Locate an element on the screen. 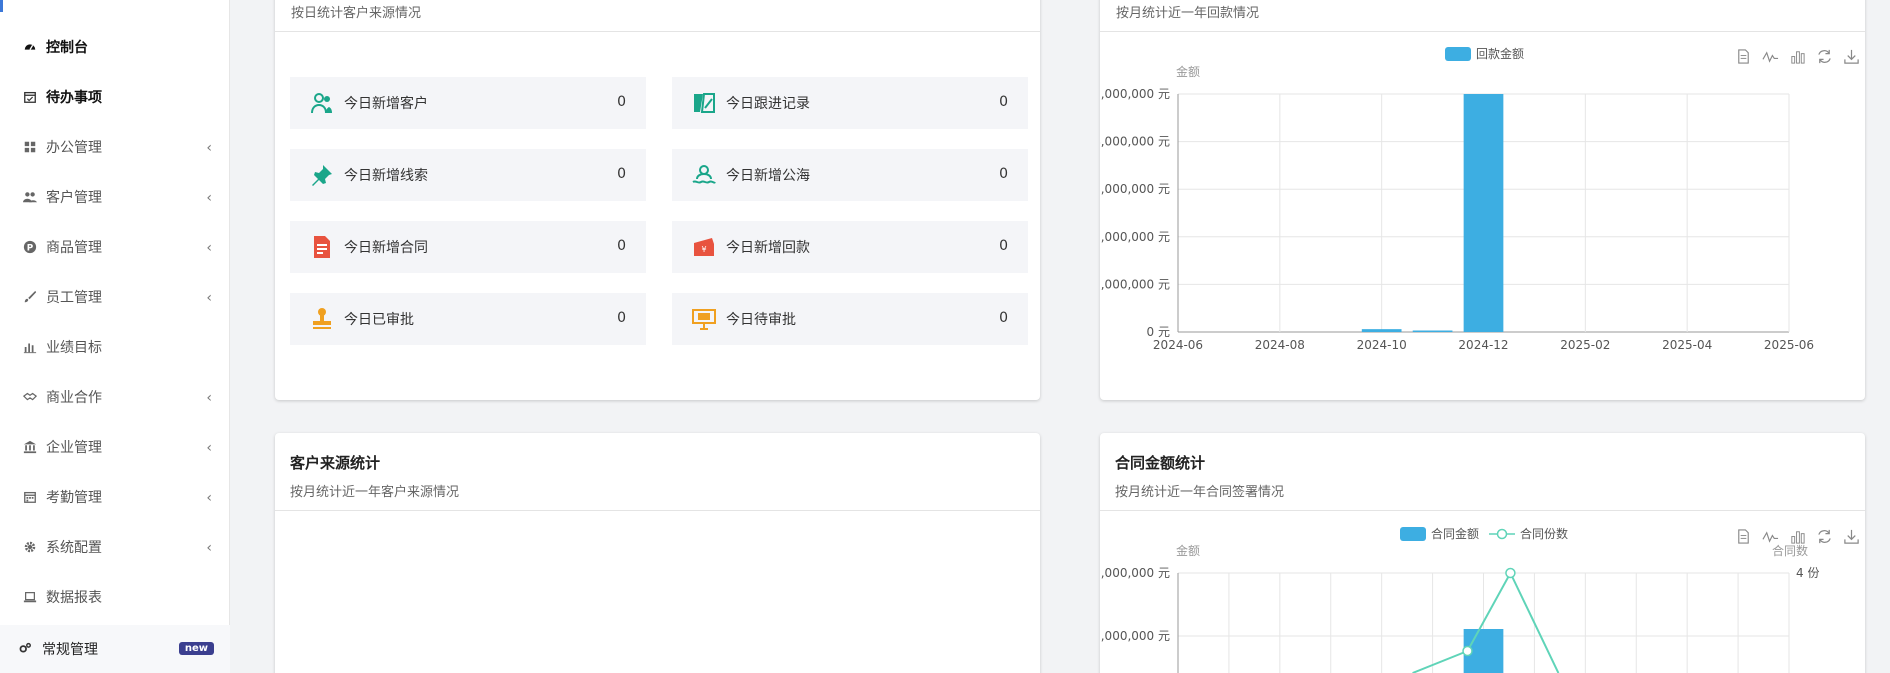 The width and height of the screenshot is (1890, 673). sidebar-item-label: 控制台 is located at coordinates (67, 48).